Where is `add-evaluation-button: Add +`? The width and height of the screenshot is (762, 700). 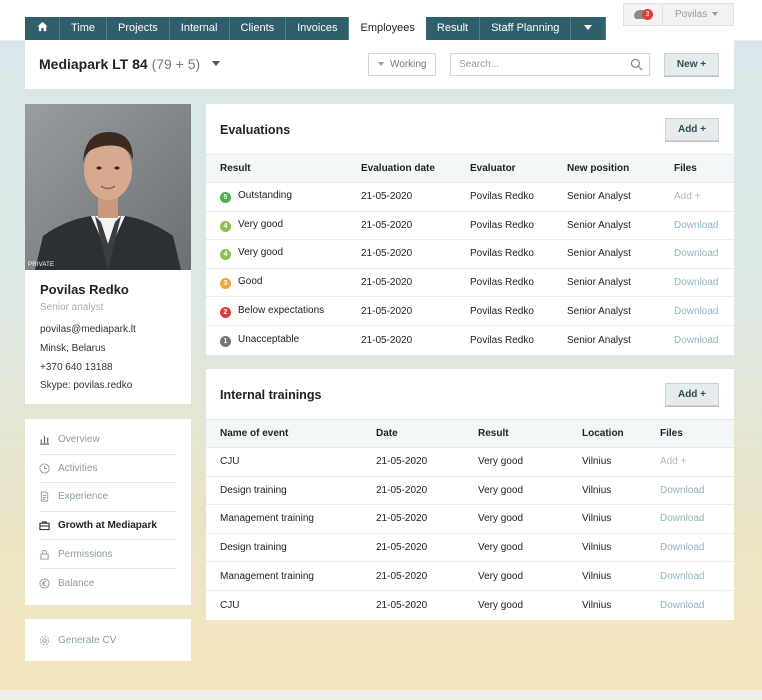 add-evaluation-button: Add + is located at coordinates (692, 129).